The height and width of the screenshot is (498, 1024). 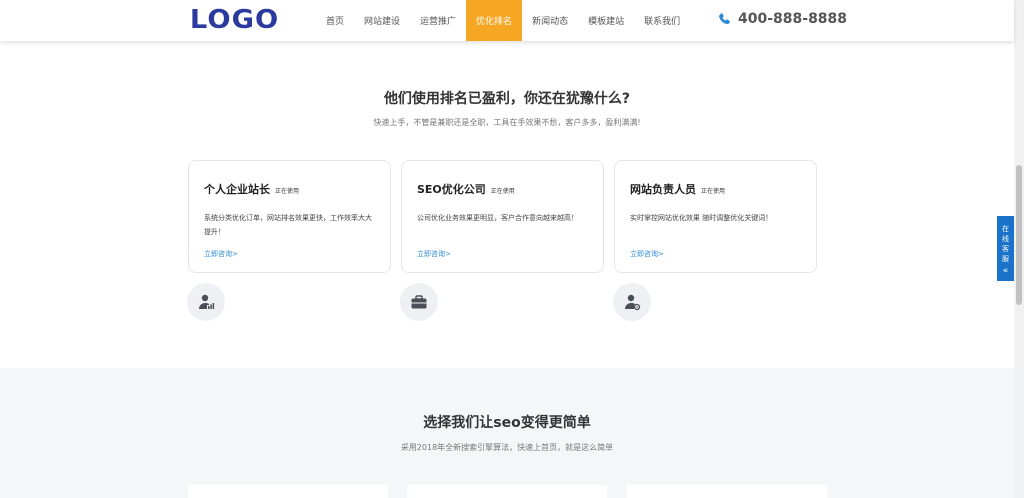 I want to click on card-title: 网站负责人员, so click(x=663, y=189).